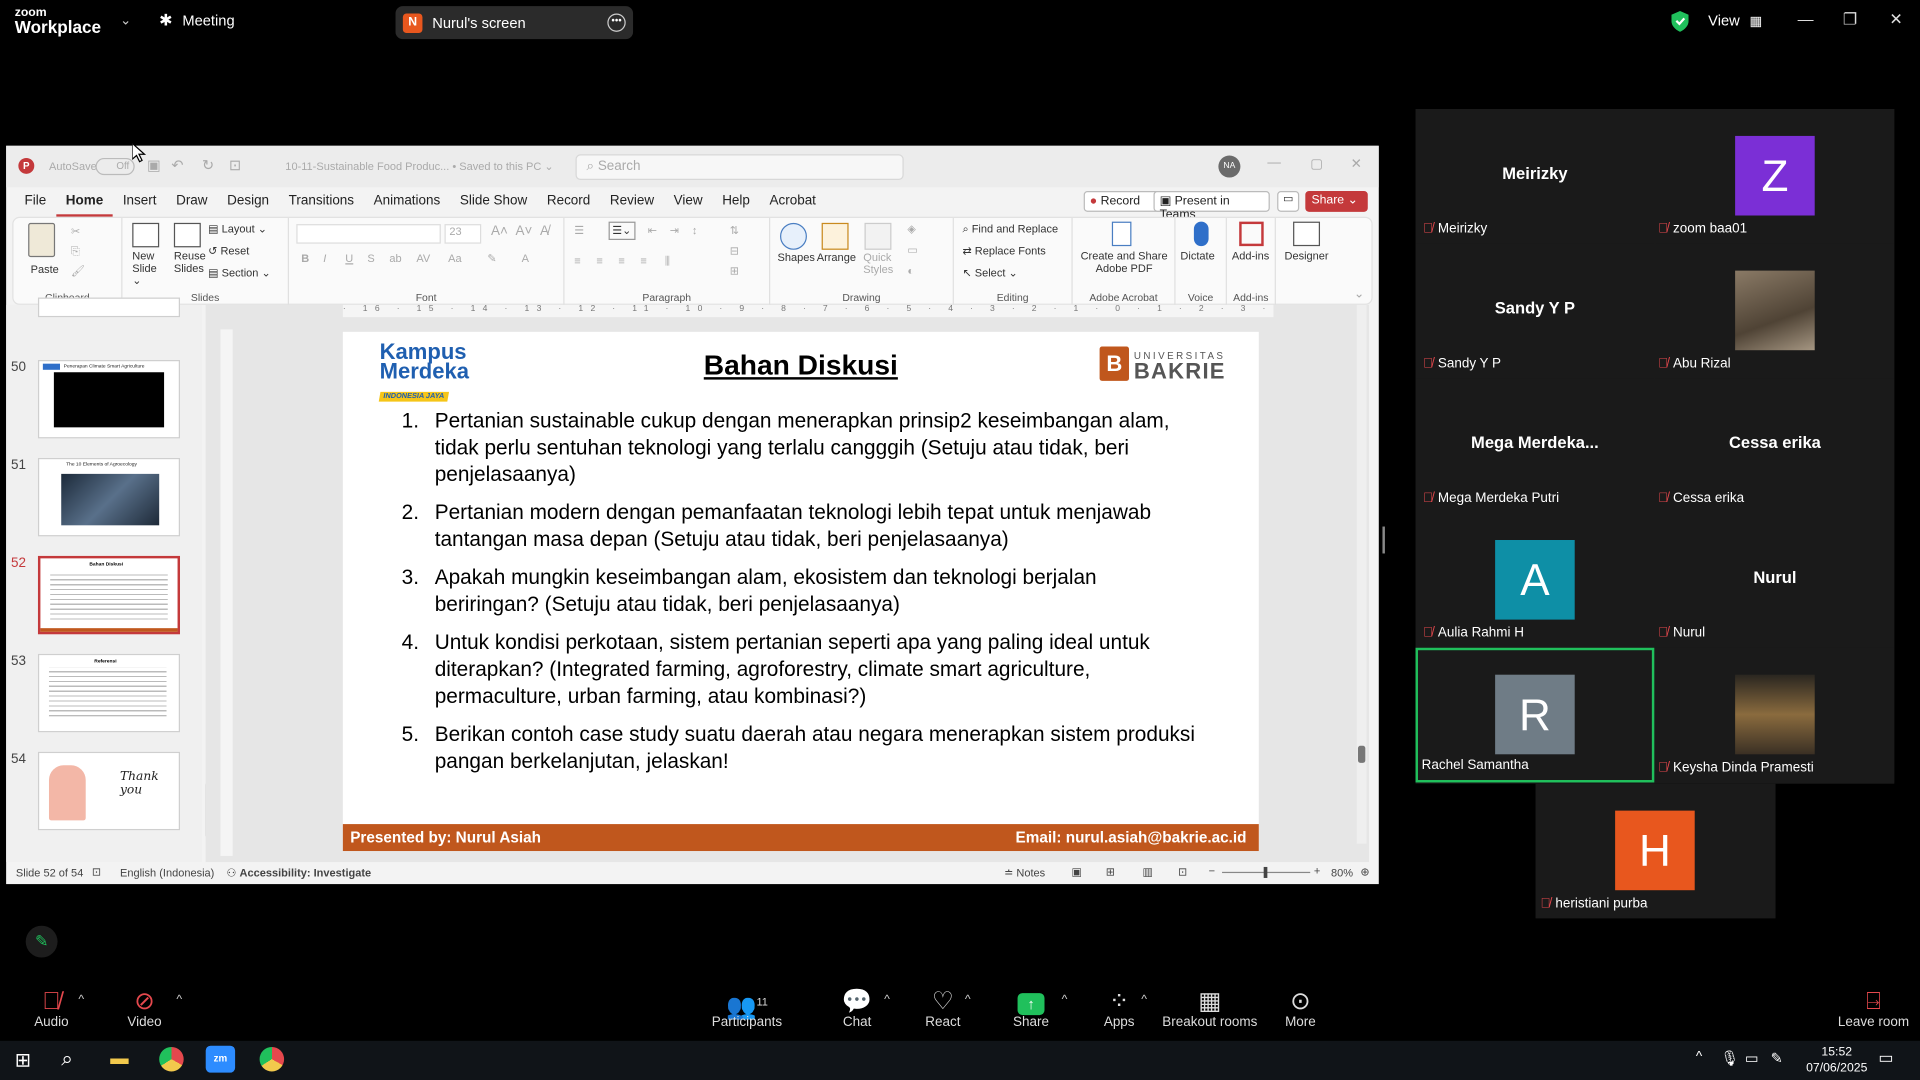 This screenshot has width=1920, height=1080. Describe the element at coordinates (248, 203) in the screenshot. I see `tab-design: Design` at that location.